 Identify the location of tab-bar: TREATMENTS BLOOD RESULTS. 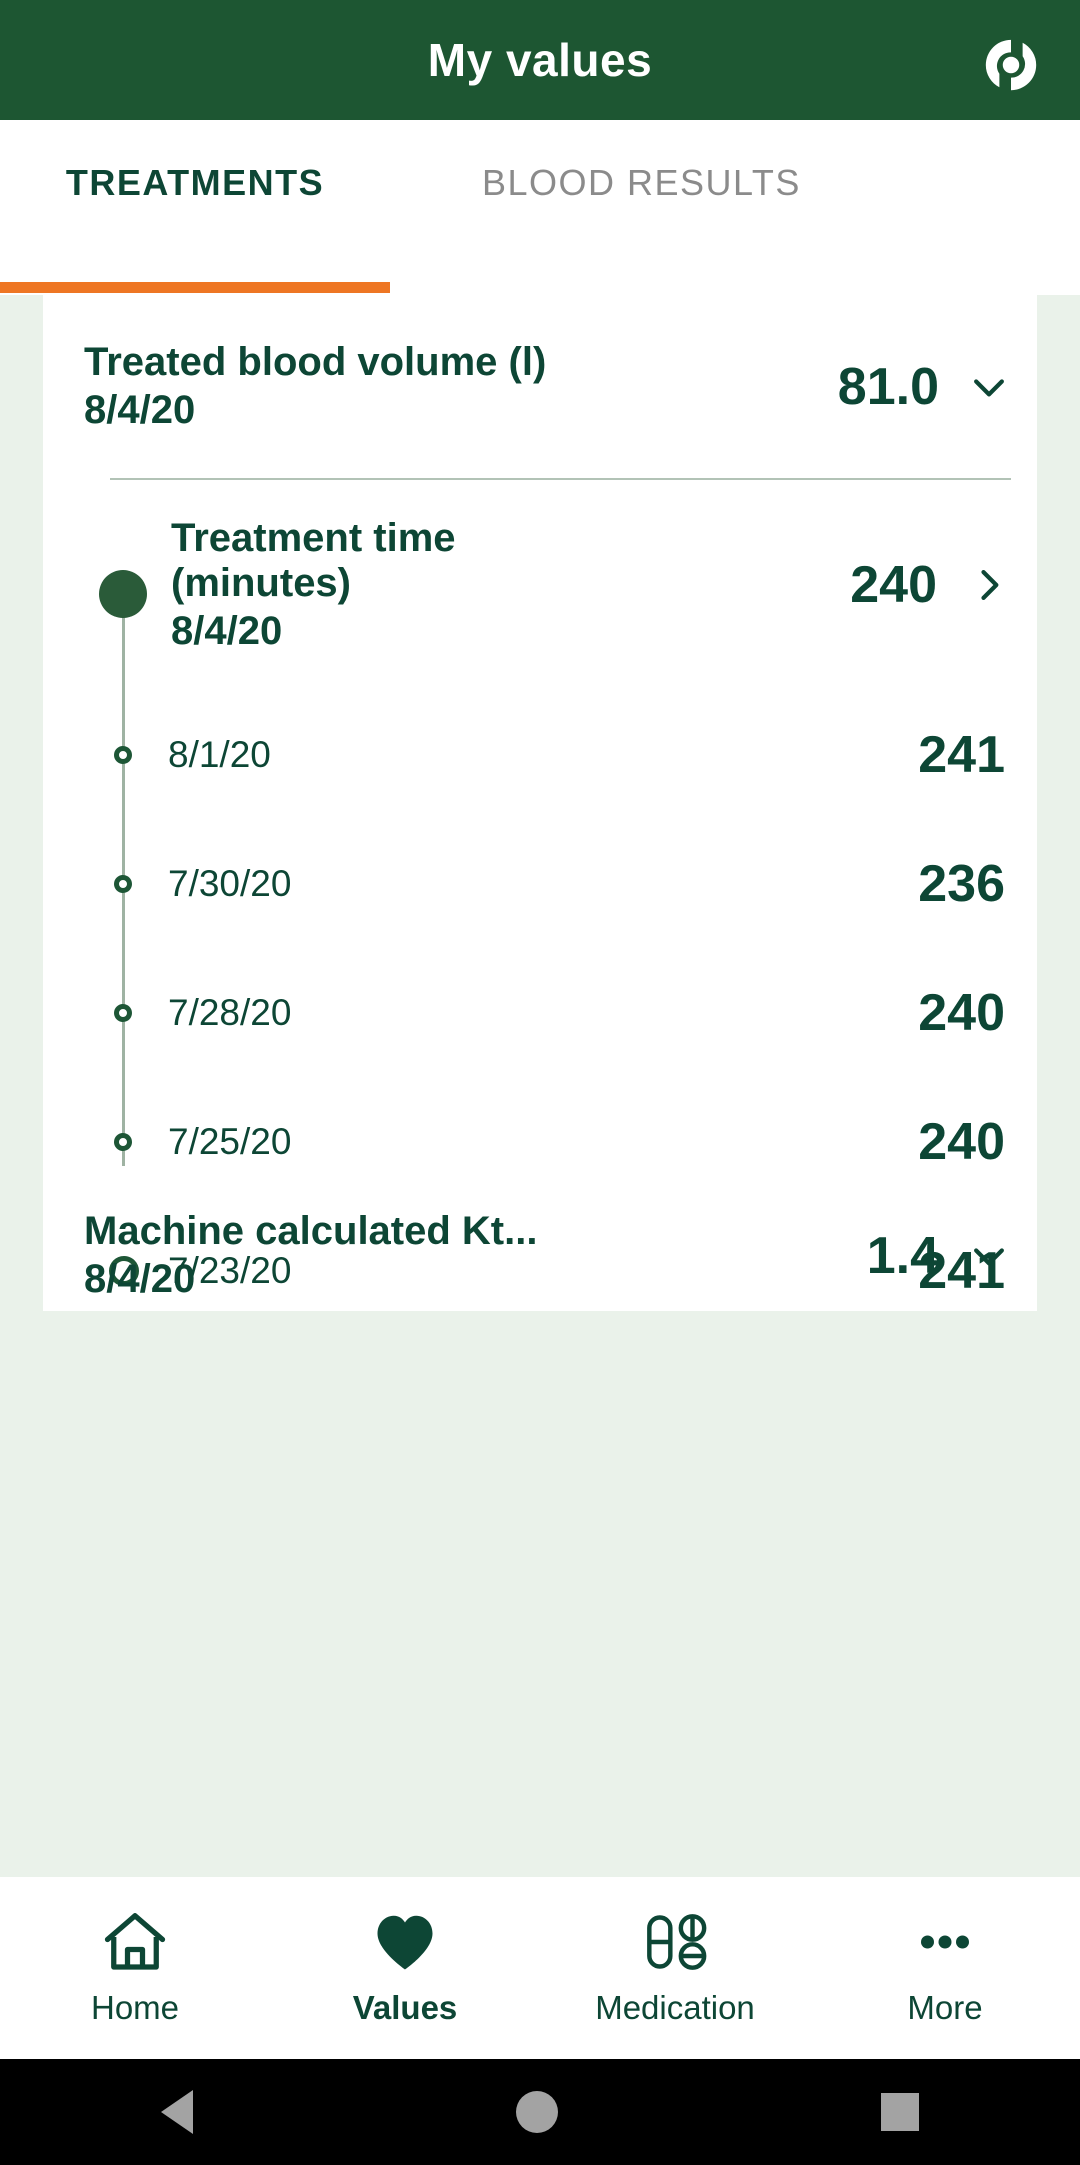
(540, 207).